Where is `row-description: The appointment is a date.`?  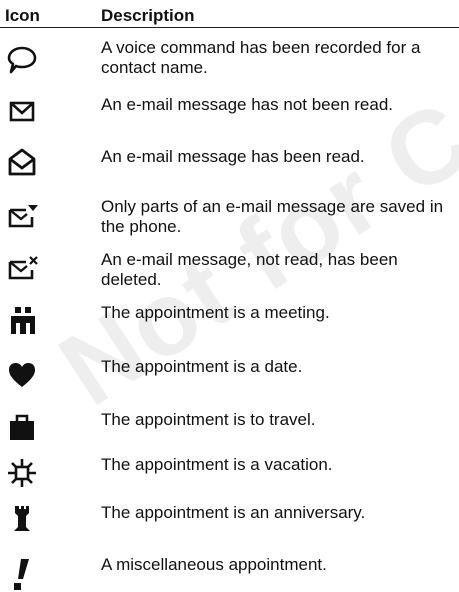 row-description: The appointment is a date. is located at coordinates (202, 366).